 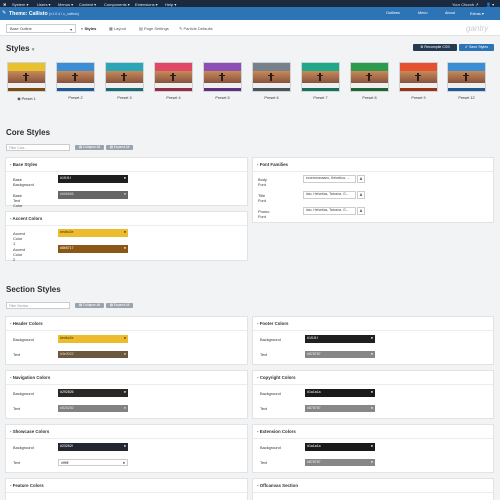 What do you see at coordinates (393, 13) in the screenshot?
I see `link-outlines: Outlines` at bounding box center [393, 13].